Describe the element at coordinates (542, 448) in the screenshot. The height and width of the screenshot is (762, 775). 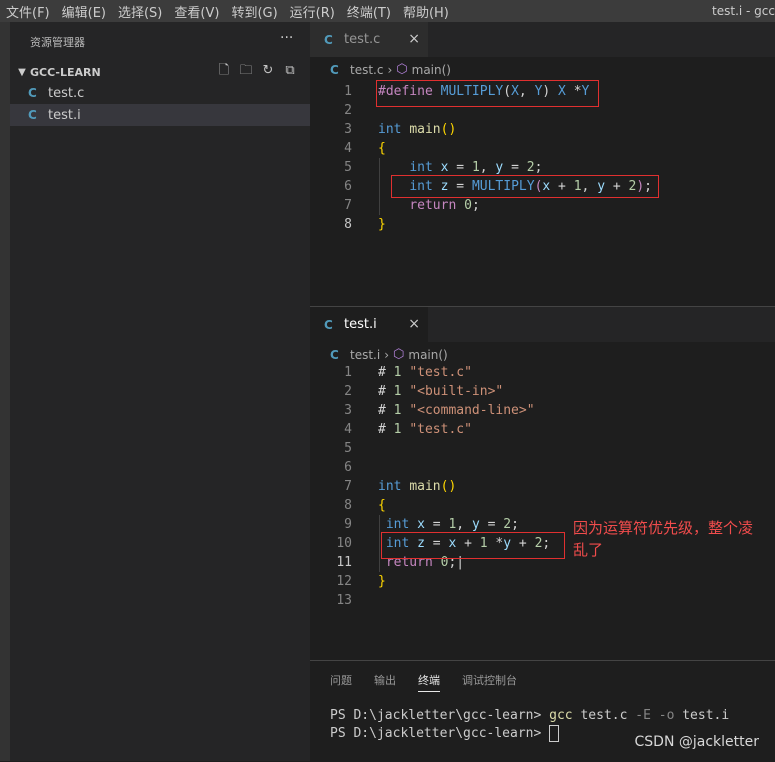
I see `code-line: 5` at that location.